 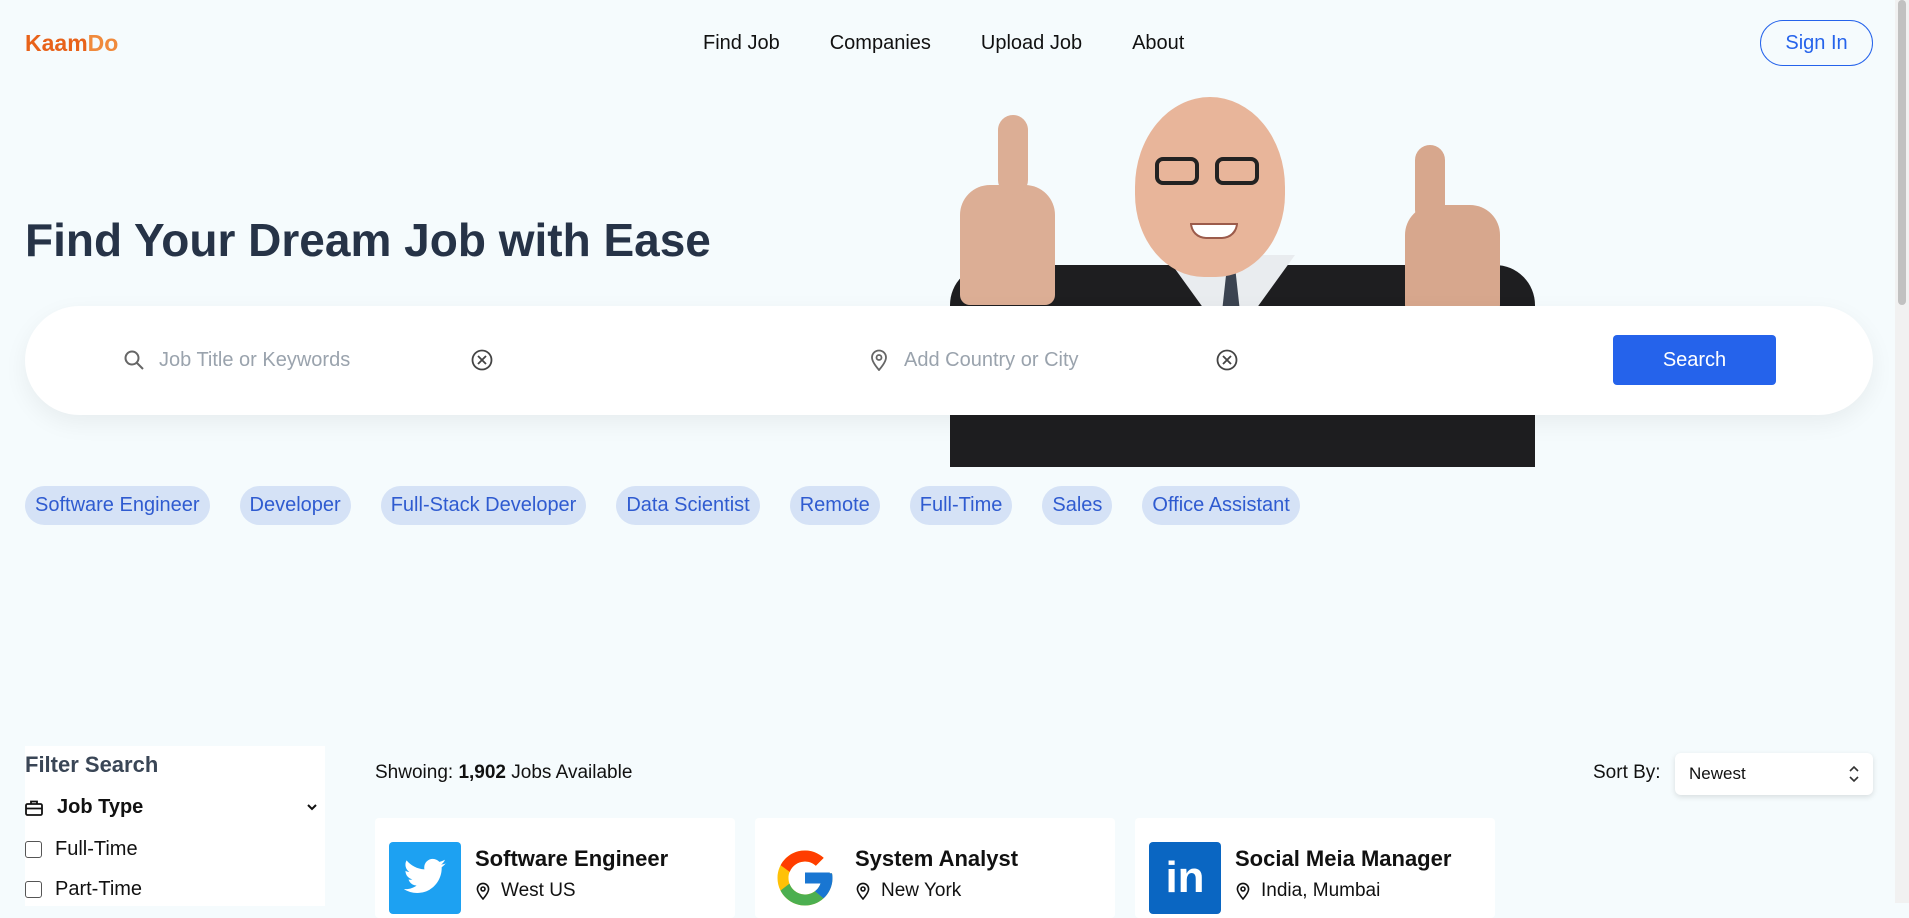 I want to click on keyword-field, so click(x=292, y=360).